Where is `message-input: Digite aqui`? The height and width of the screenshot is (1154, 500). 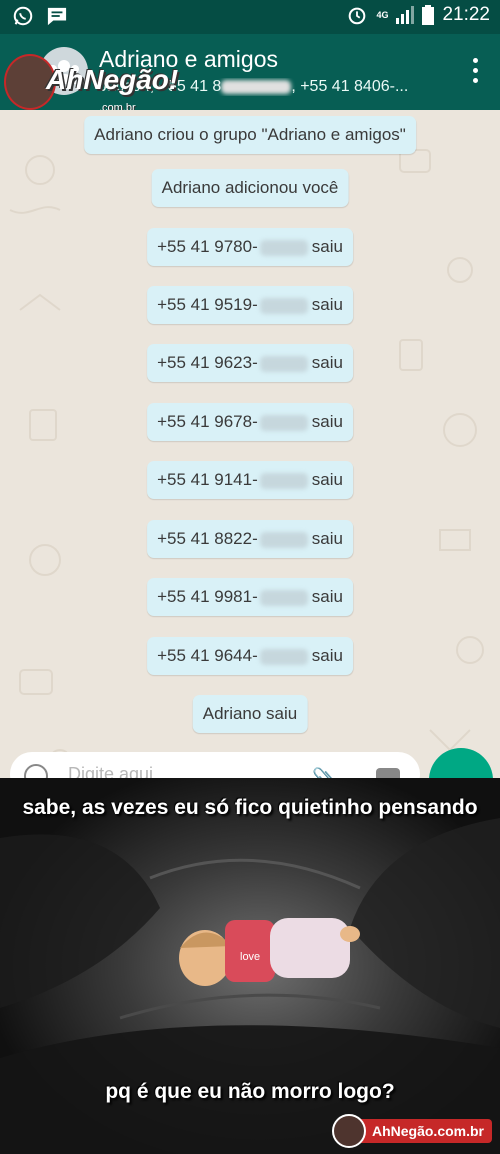
message-input: Digite aqui is located at coordinates (110, 771).